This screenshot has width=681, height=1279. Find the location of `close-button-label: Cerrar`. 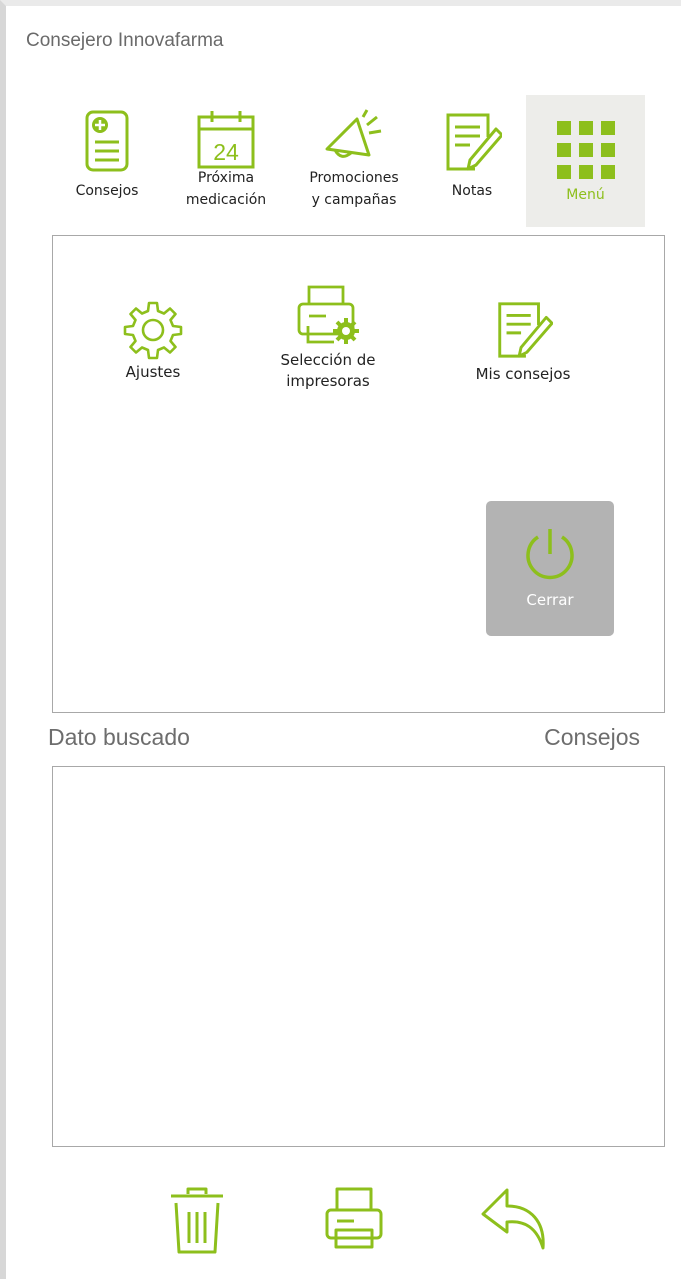

close-button-label: Cerrar is located at coordinates (550, 600).